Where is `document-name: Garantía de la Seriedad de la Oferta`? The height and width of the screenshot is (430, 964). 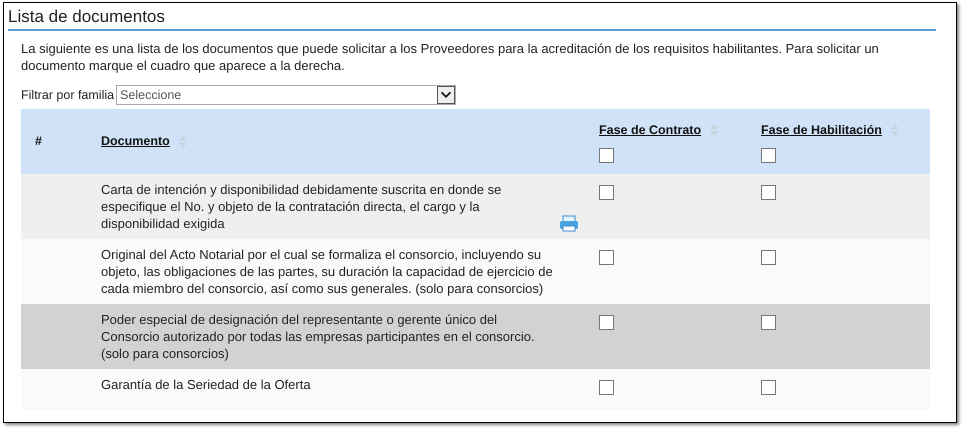
document-name: Garantía de la Seriedad de la Oferta is located at coordinates (206, 384).